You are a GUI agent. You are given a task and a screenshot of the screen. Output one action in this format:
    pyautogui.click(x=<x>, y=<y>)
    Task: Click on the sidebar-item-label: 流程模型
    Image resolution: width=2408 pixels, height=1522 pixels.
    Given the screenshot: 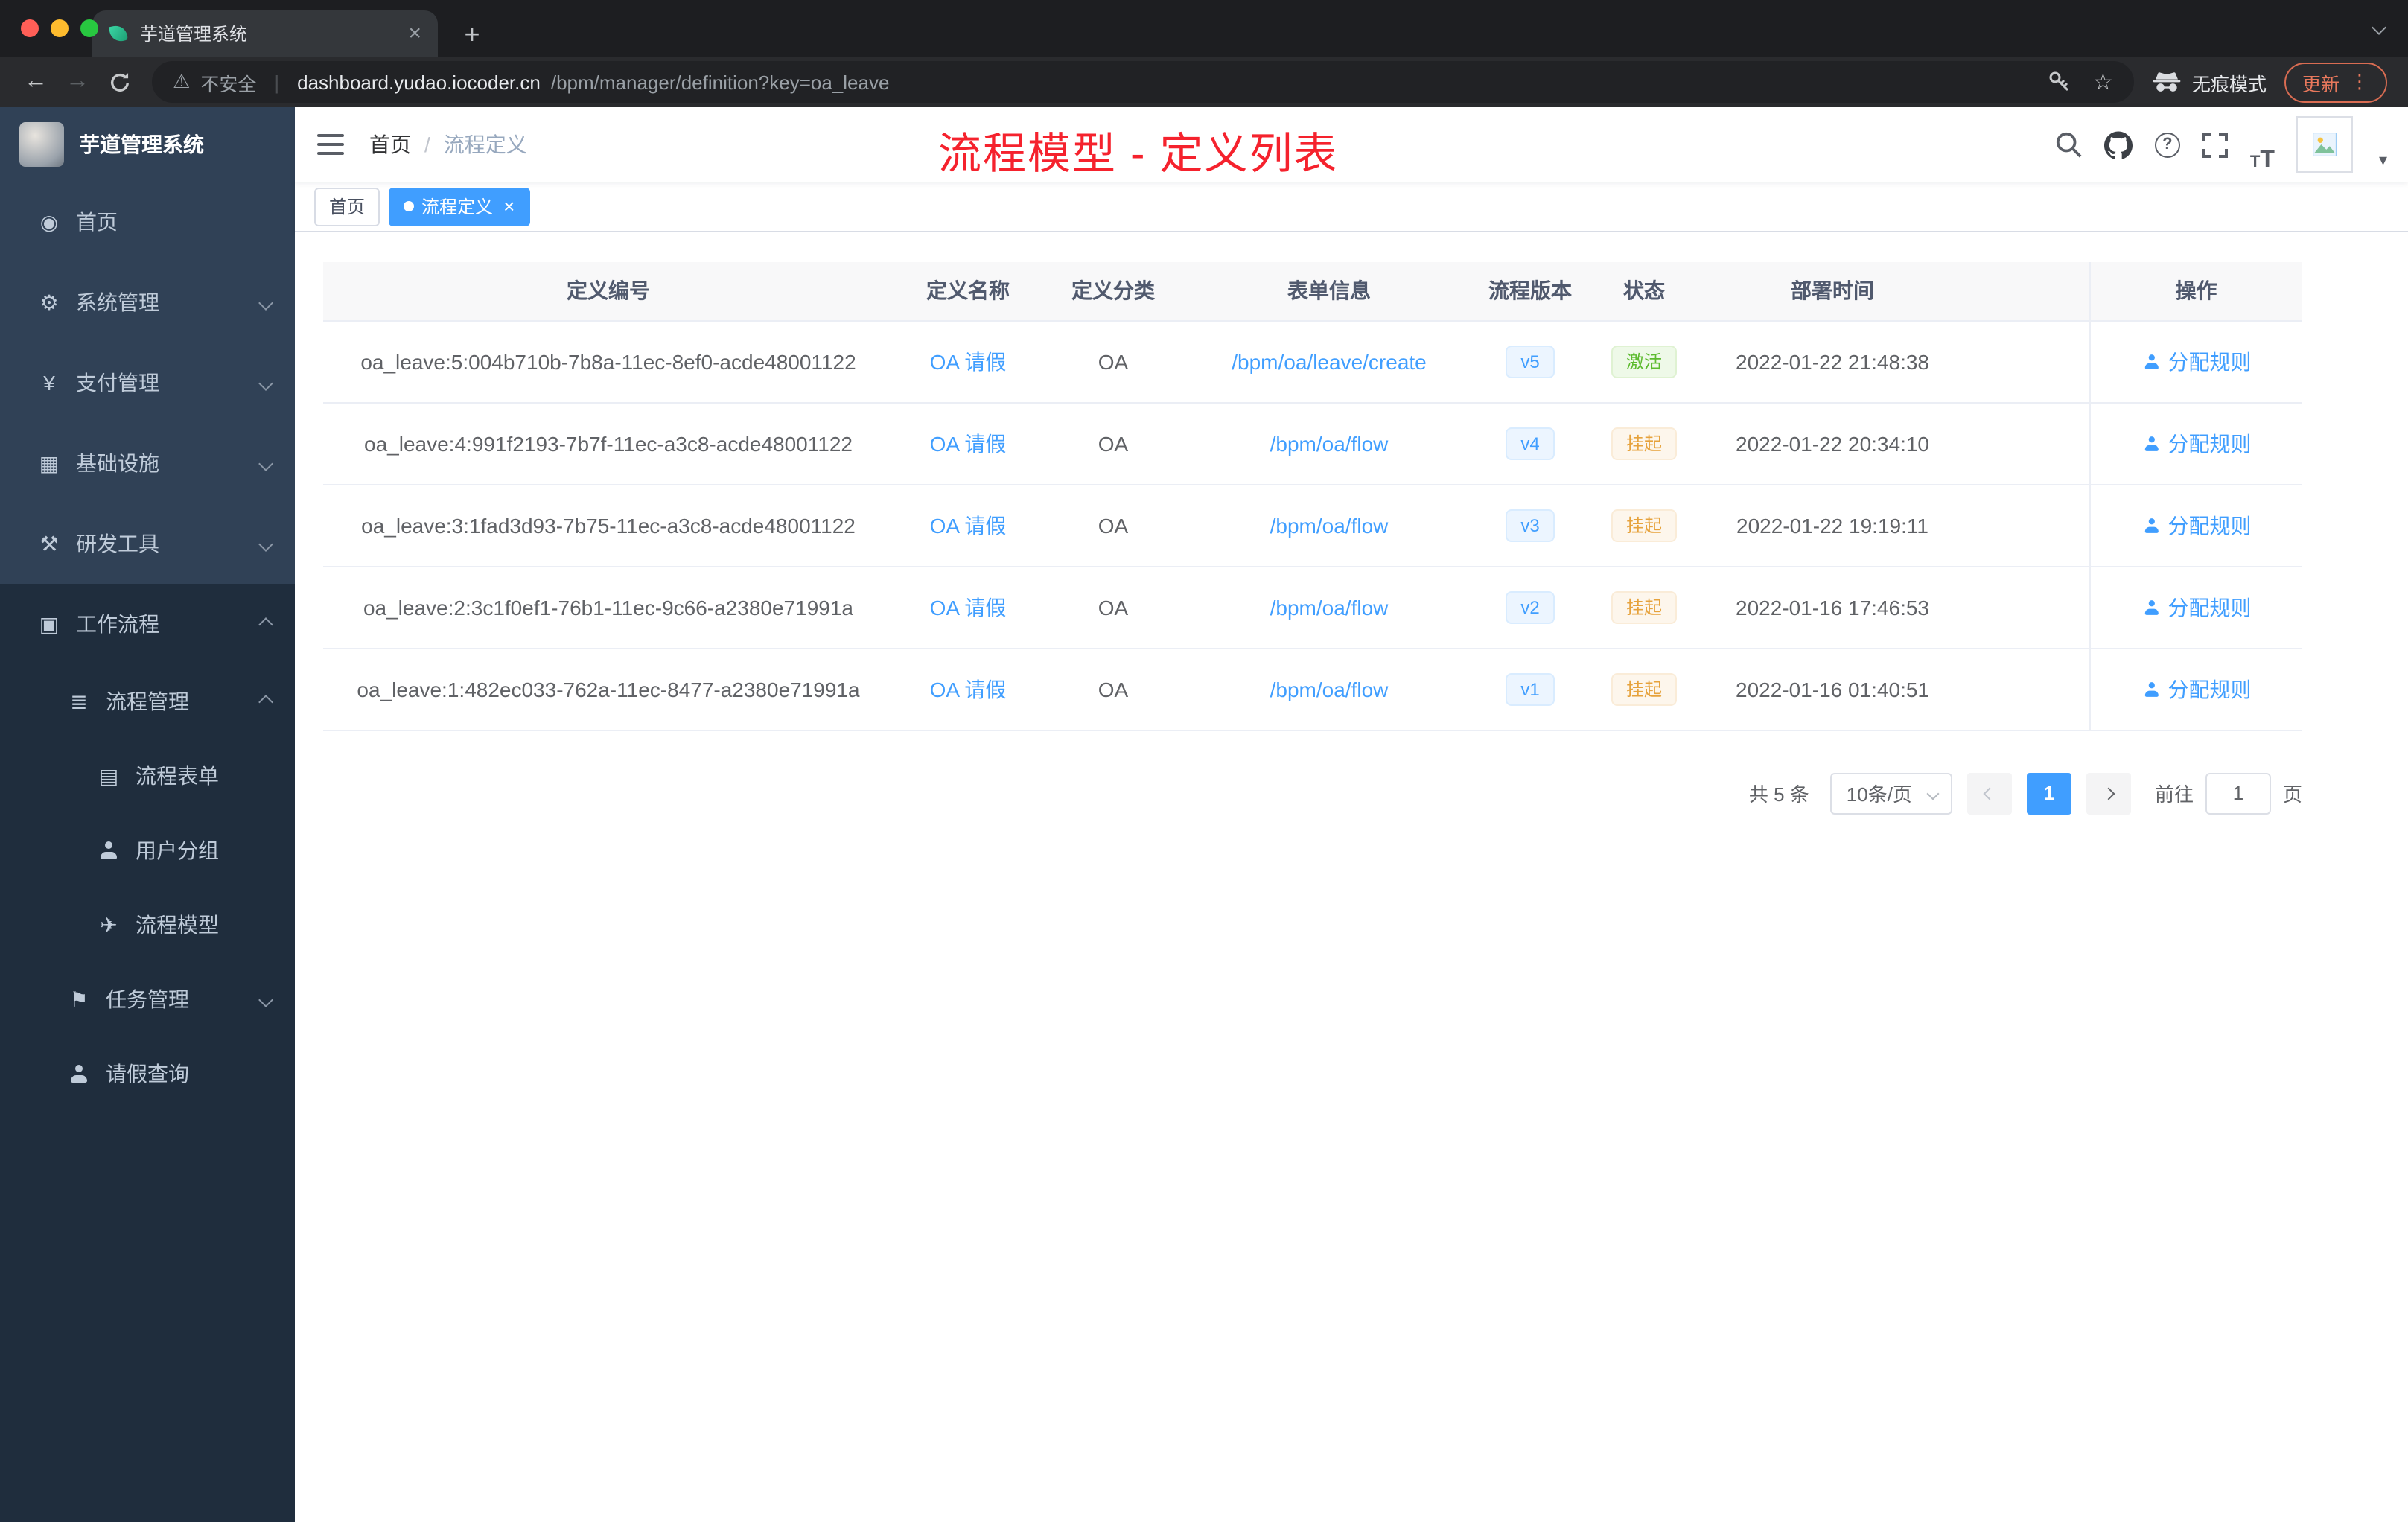 What is the action you would take?
    pyautogui.click(x=177, y=925)
    